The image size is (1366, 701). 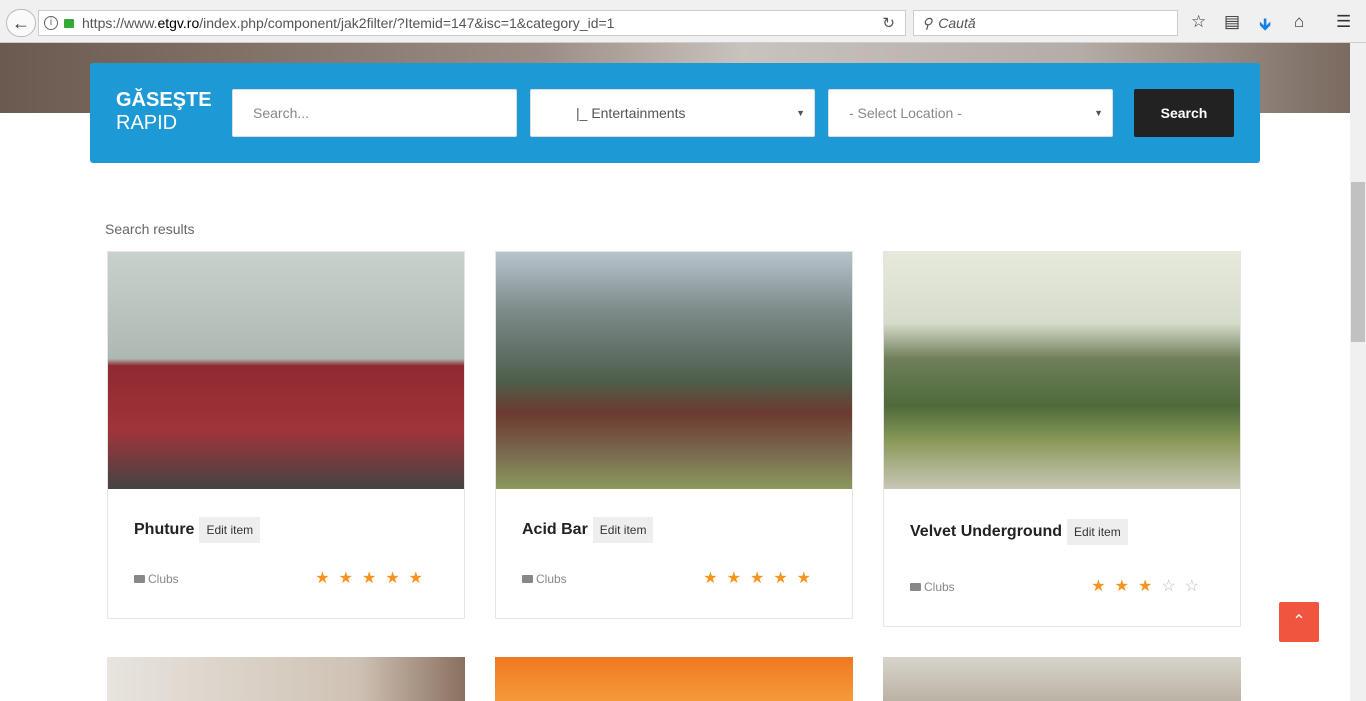 I want to click on item-title: Acid Bar, so click(x=555, y=530).